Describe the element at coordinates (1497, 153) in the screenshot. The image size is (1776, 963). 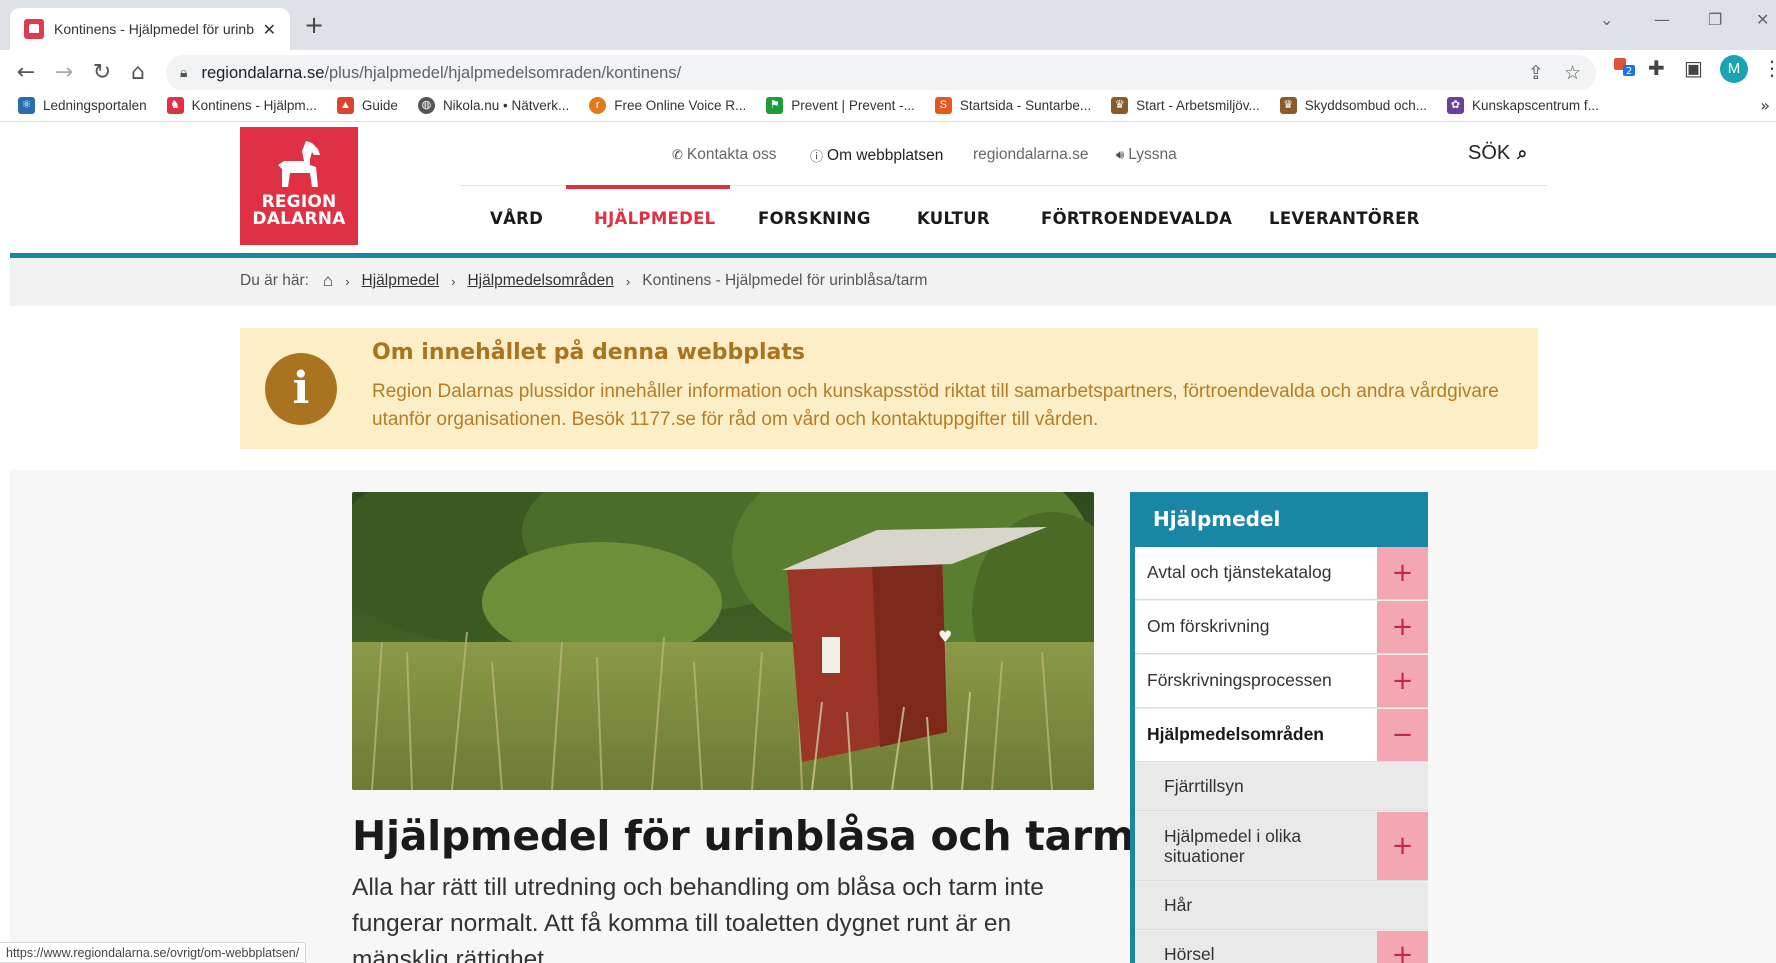
I see `search-button: SÖK ⌕` at that location.